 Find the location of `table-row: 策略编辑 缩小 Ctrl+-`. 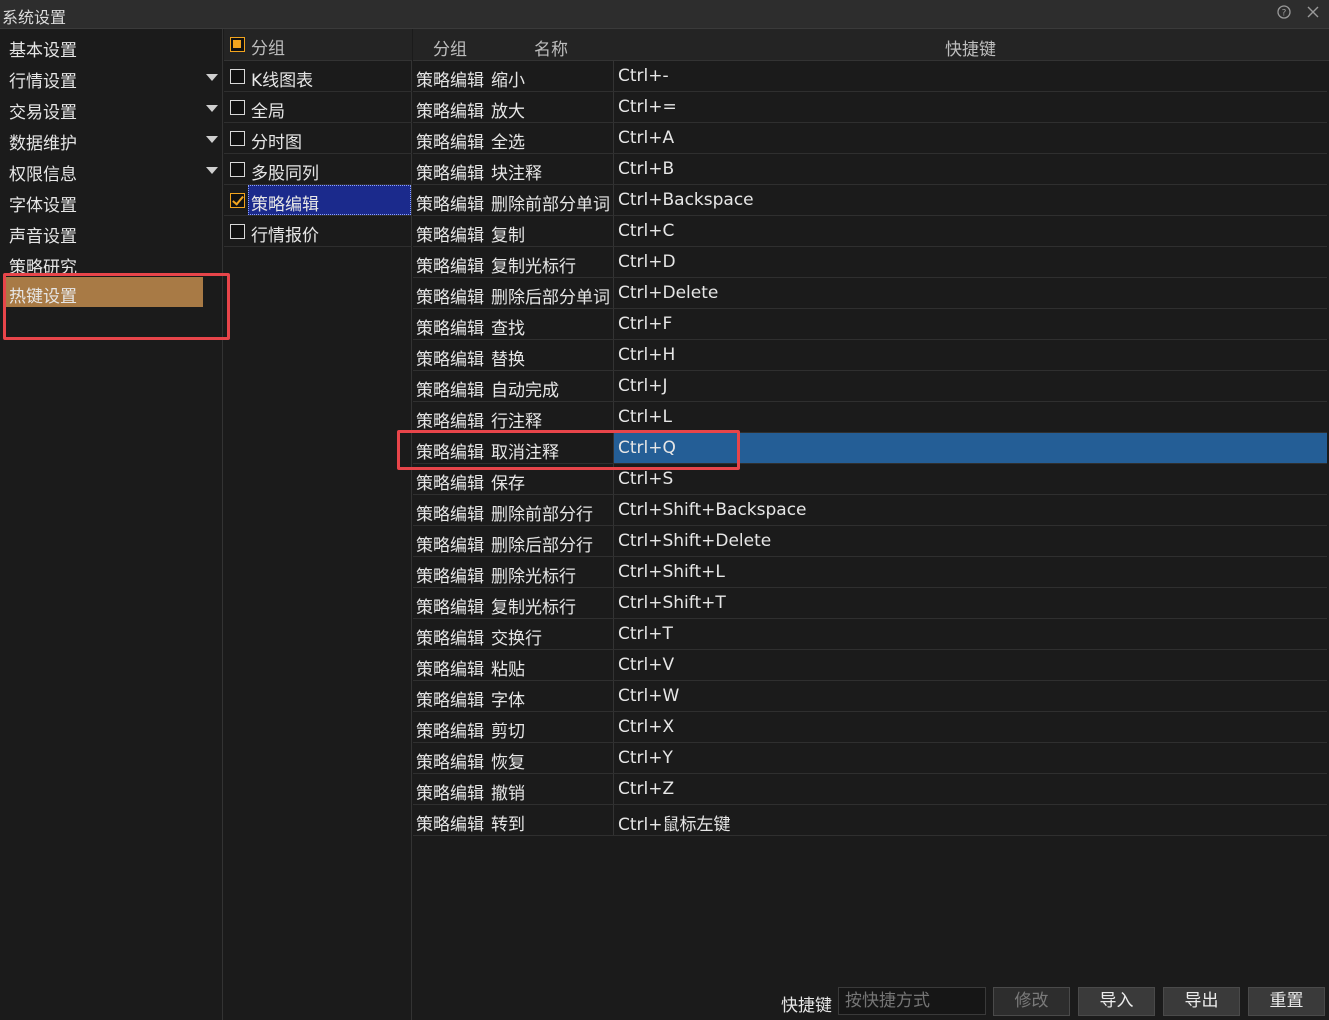

table-row: 策略编辑 缩小 Ctrl+- is located at coordinates (870, 76).